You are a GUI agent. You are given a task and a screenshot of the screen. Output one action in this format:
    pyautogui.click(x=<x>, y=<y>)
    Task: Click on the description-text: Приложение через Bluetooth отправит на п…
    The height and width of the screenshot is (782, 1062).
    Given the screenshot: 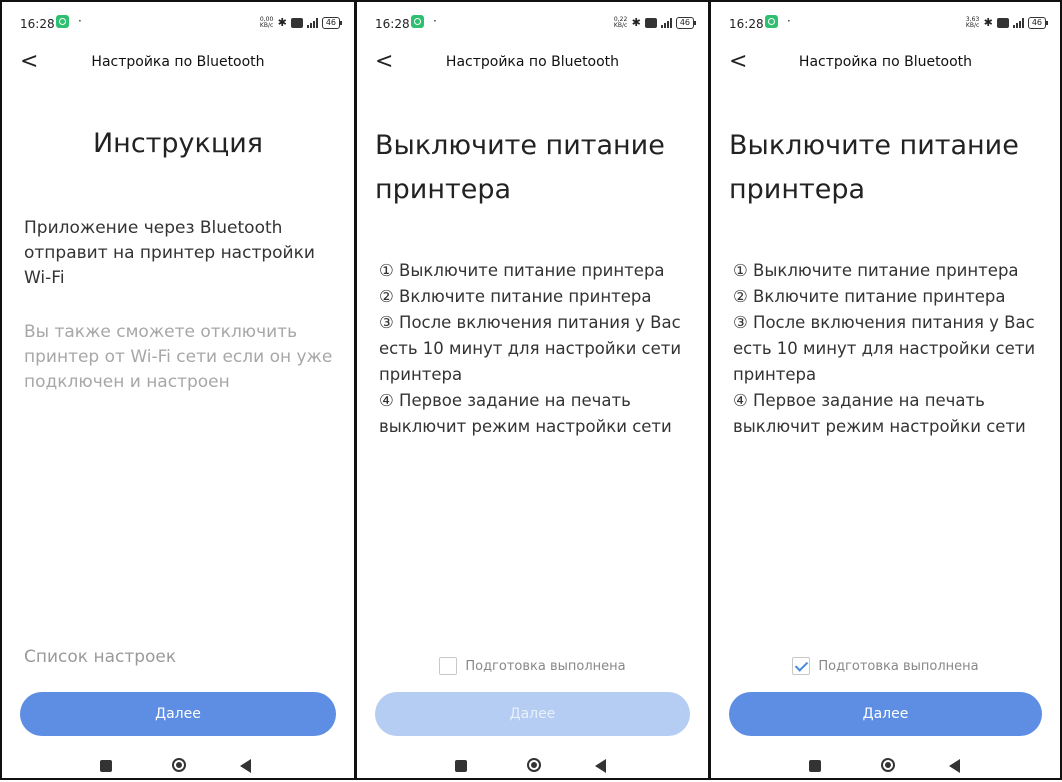 What is the action you would take?
    pyautogui.click(x=169, y=253)
    